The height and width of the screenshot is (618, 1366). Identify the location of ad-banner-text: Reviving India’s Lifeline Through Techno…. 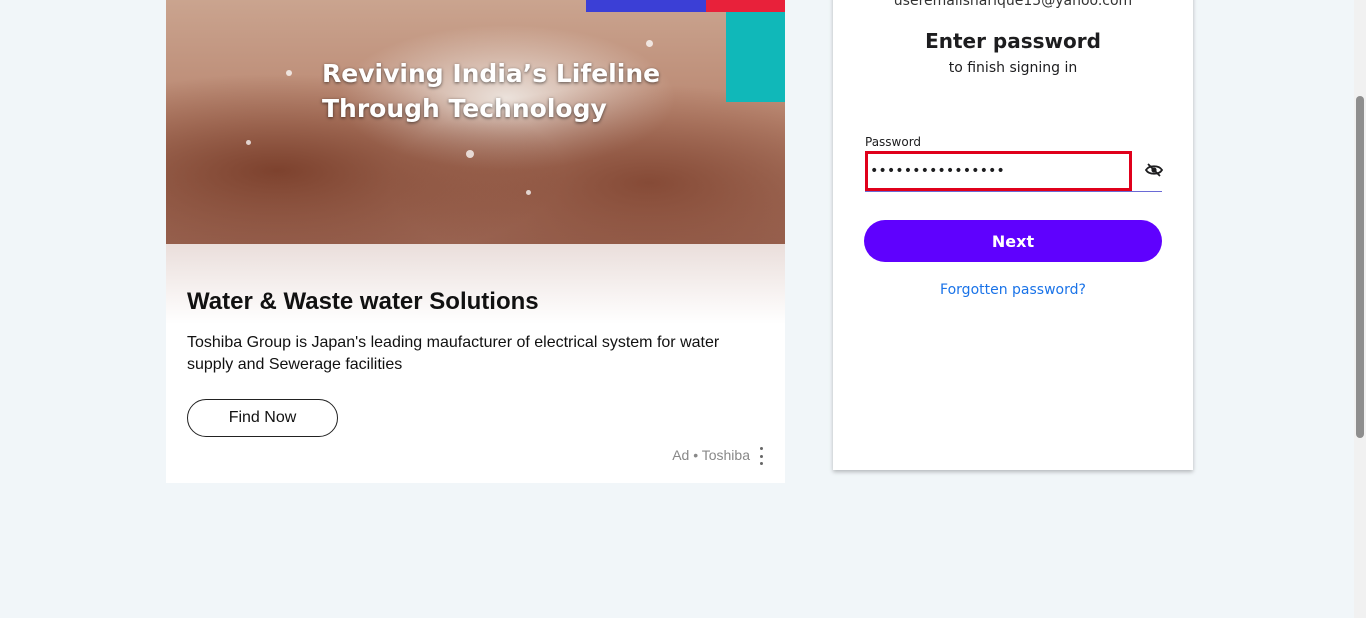
(491, 91).